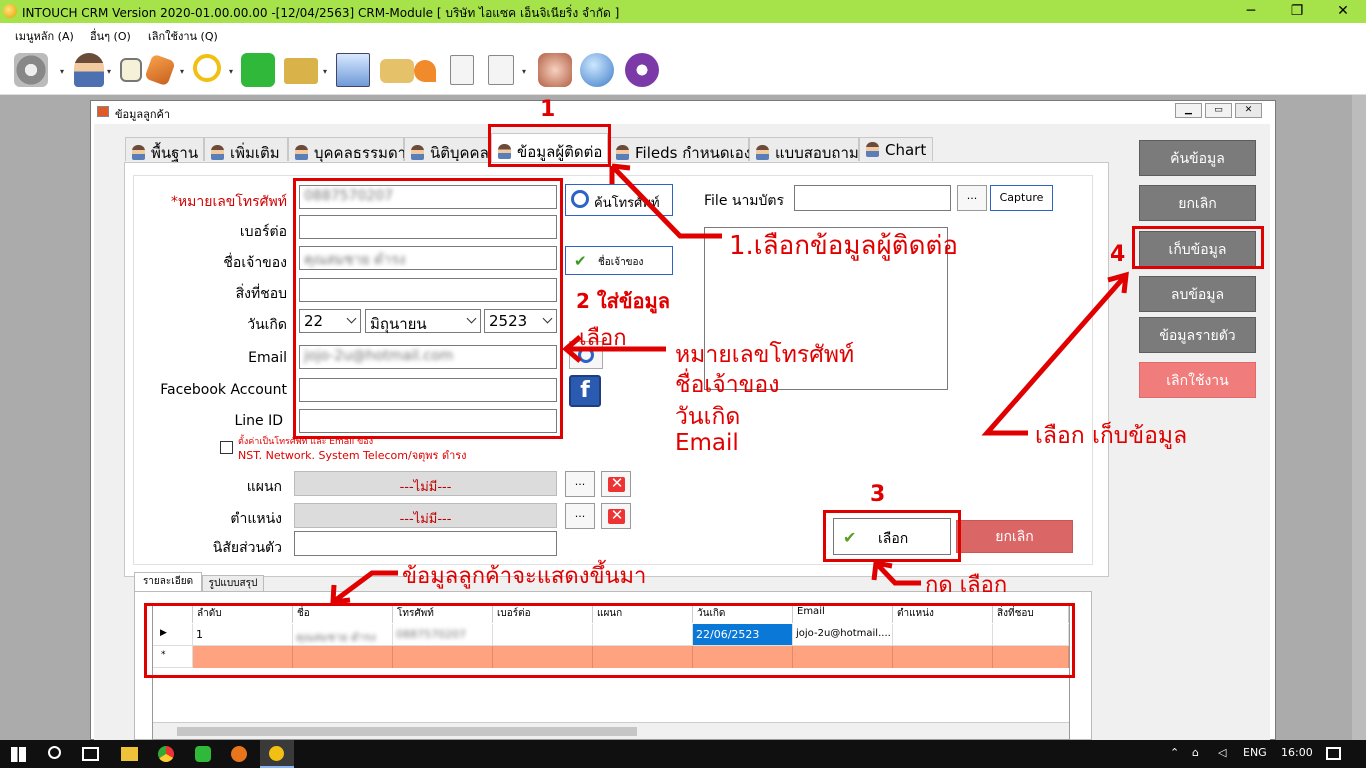 The image size is (1366, 768). I want to click on network-icon: ⌂, so click(1195, 752).